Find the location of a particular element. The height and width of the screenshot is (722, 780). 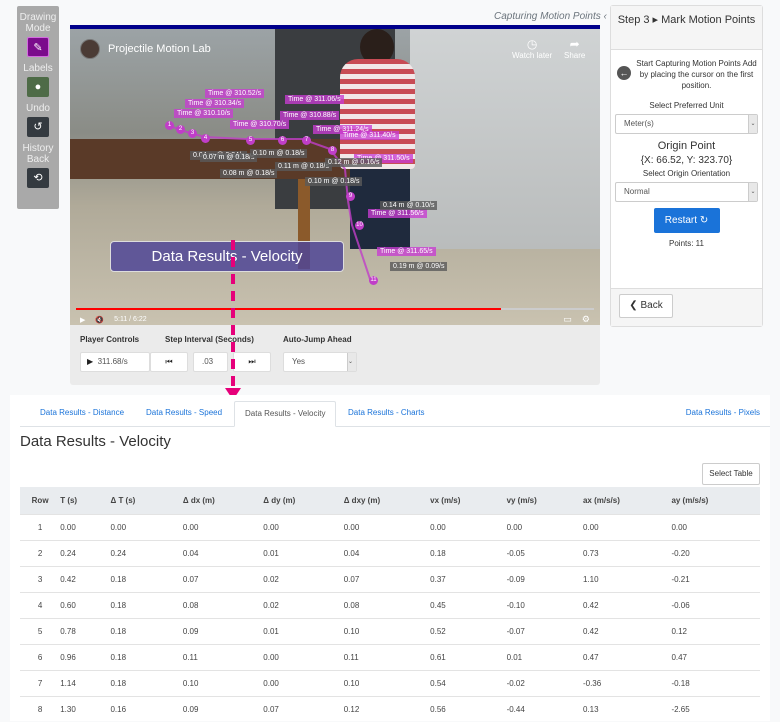

table-cell: 0.02 is located at coordinates (303, 578).